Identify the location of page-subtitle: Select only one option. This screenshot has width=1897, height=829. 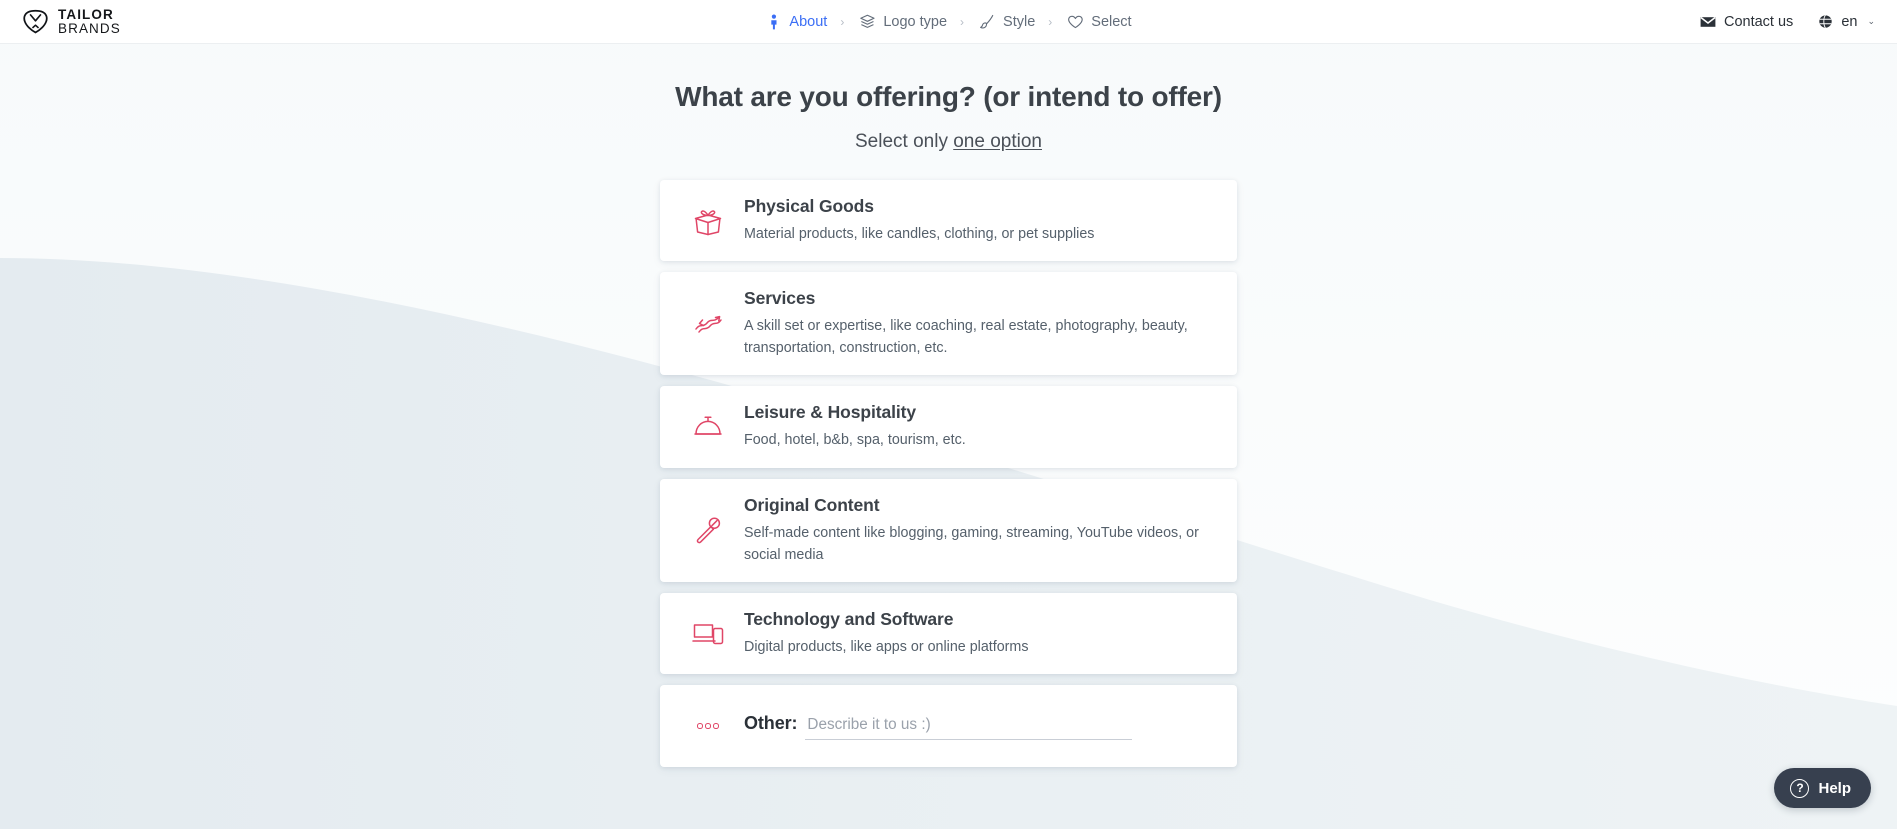
(948, 142).